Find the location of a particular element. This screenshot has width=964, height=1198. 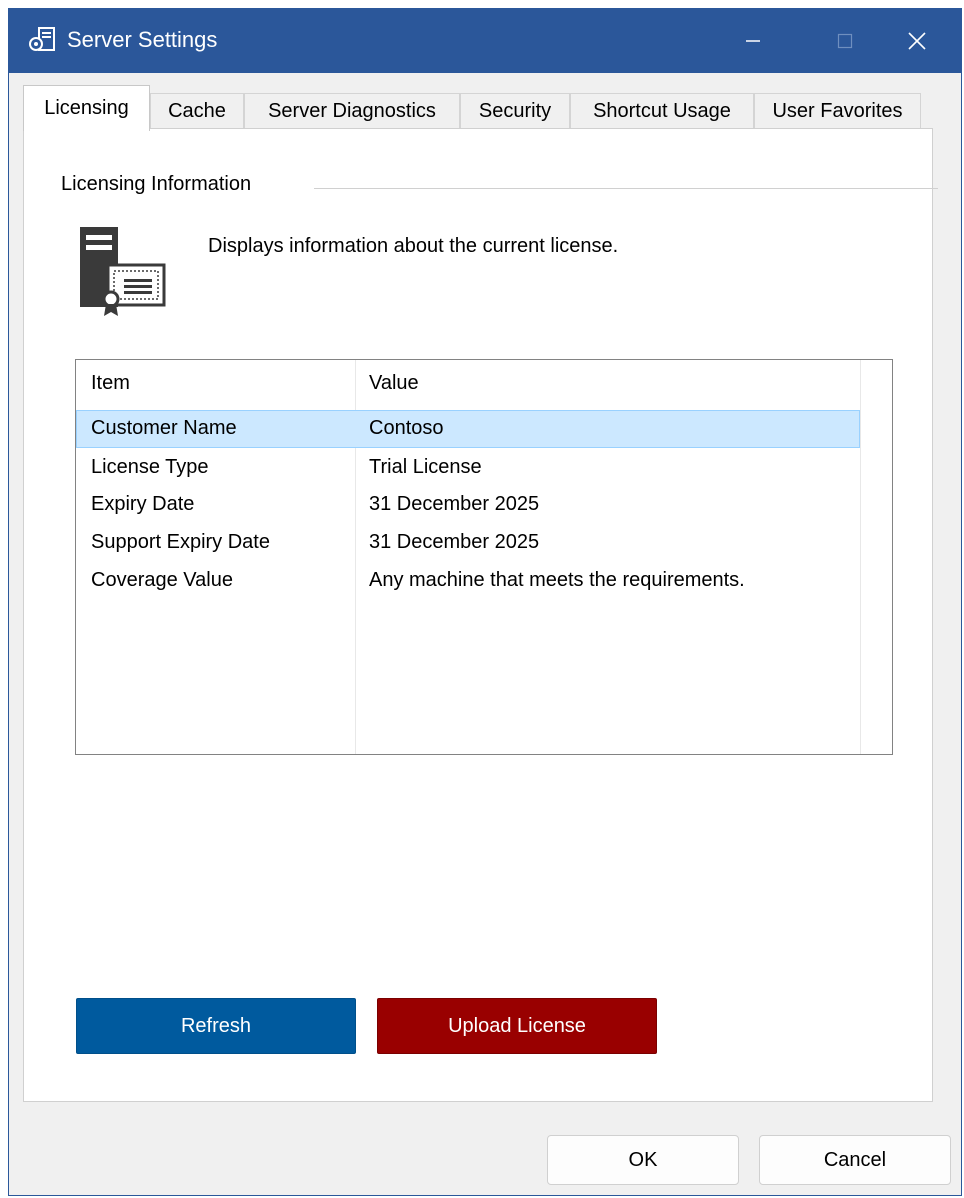

license-certificate-icon is located at coordinates (123, 271).